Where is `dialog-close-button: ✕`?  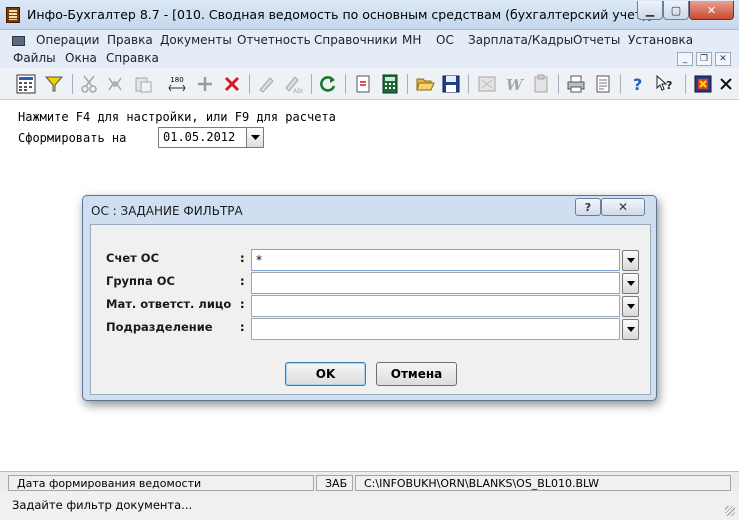
dialog-close-button: ✕ is located at coordinates (623, 207).